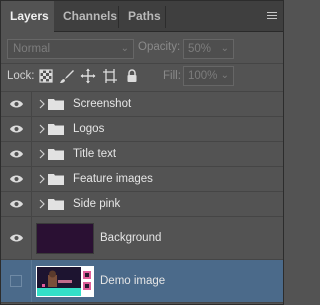 This screenshot has width=320, height=305. I want to click on layer-name: Demo image, so click(133, 281).